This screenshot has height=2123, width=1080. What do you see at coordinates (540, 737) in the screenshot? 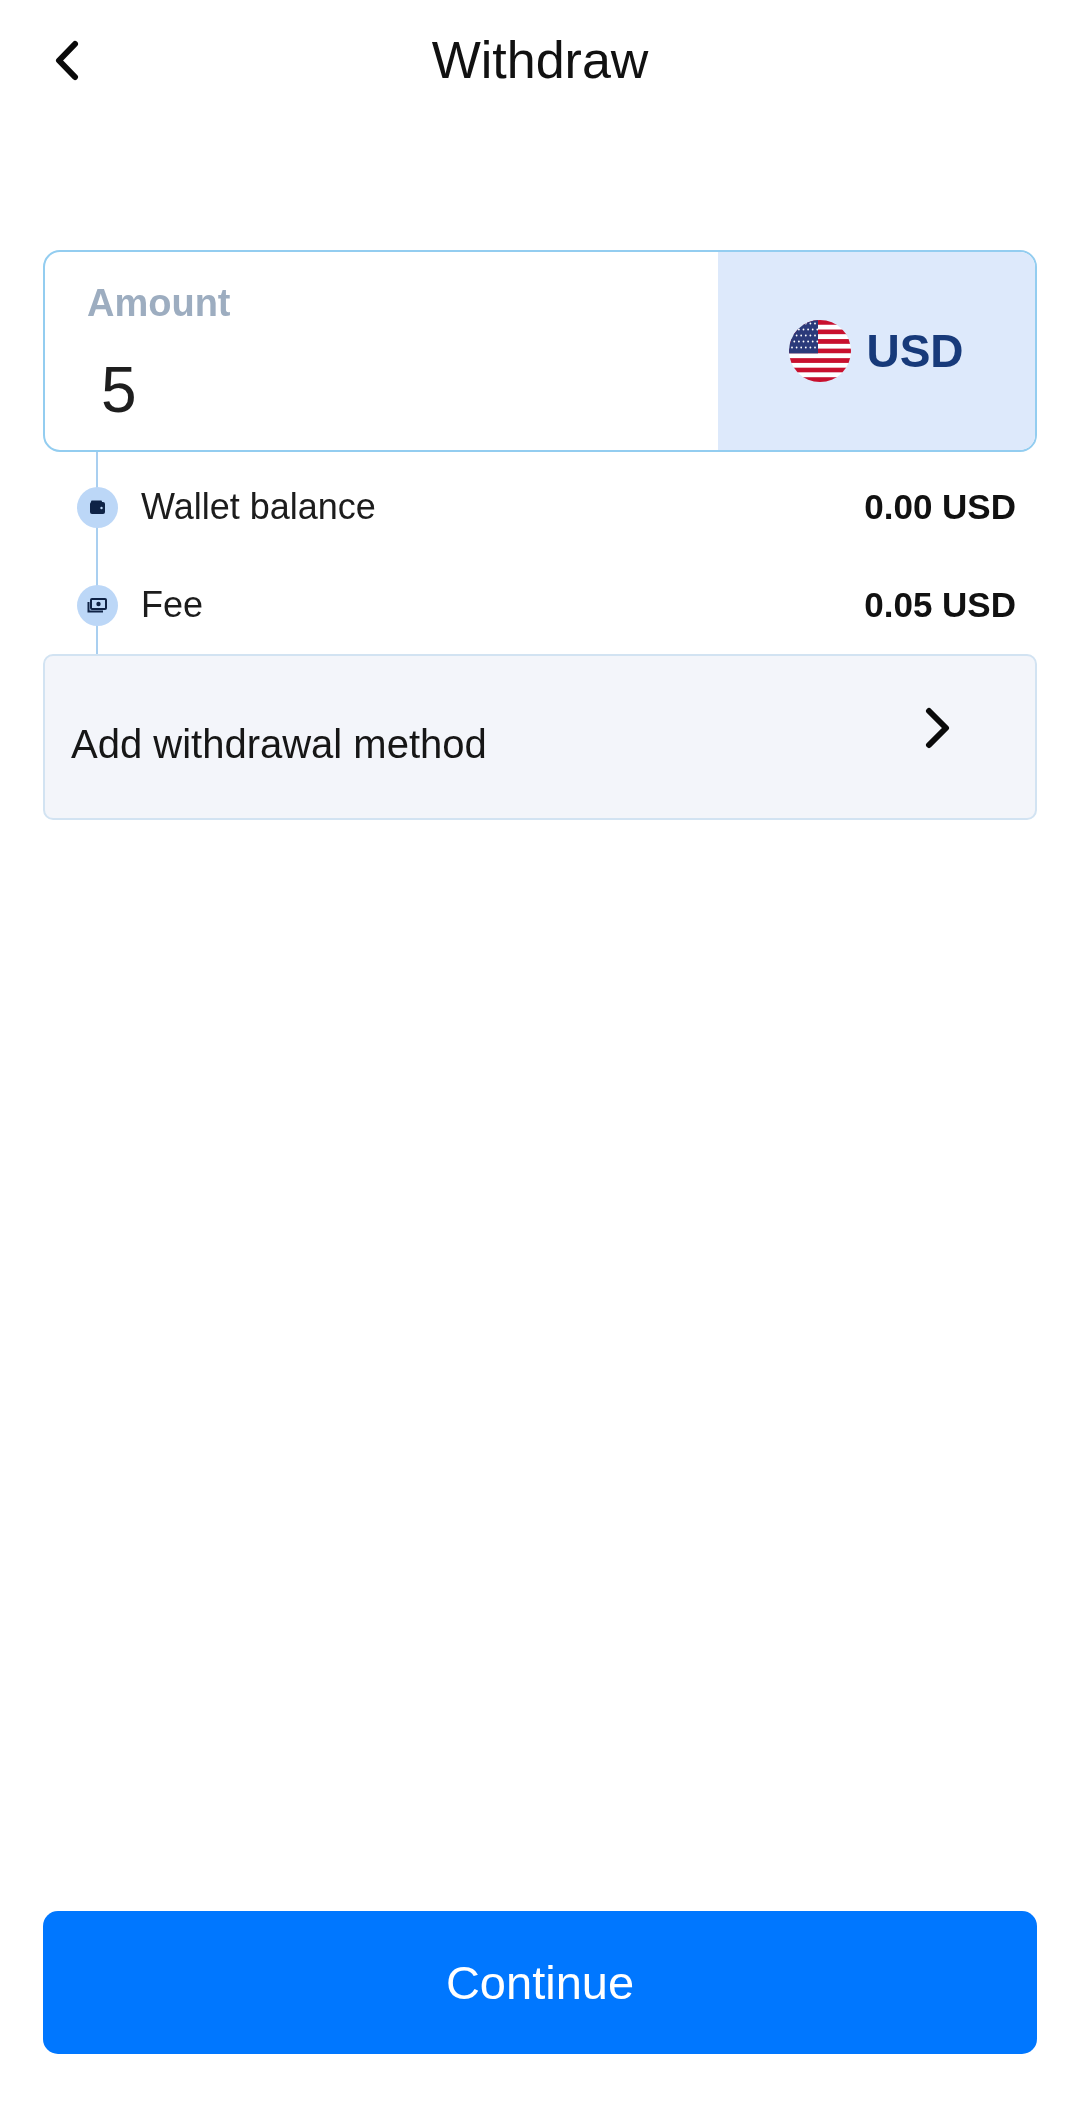
I see `withdrawal-method-row: Add withdrawal method` at bounding box center [540, 737].